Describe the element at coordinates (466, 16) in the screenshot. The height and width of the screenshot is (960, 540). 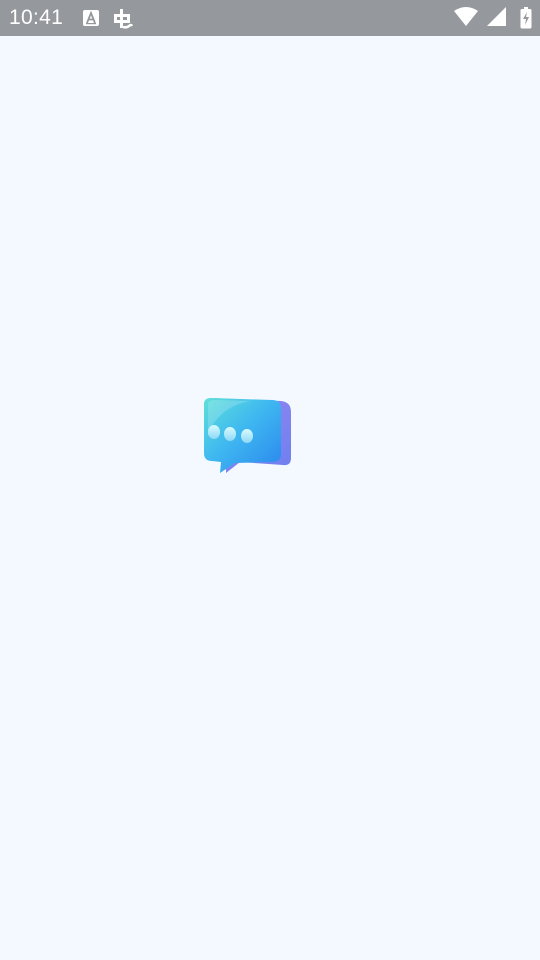
I see `wifi-icon` at that location.